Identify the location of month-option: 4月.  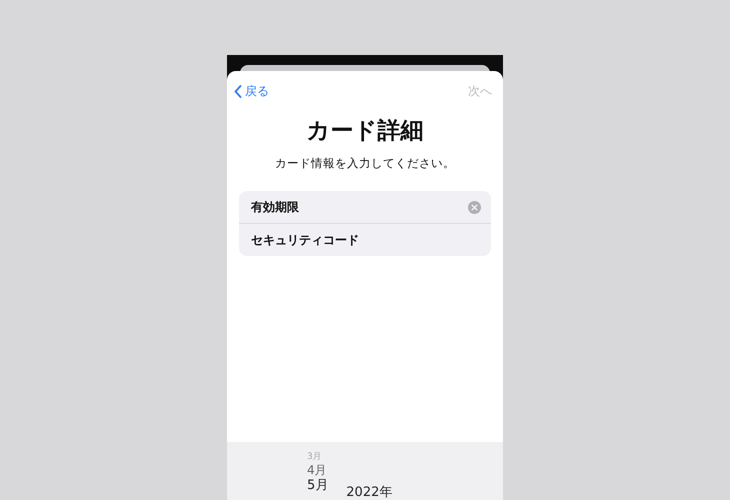
(317, 470).